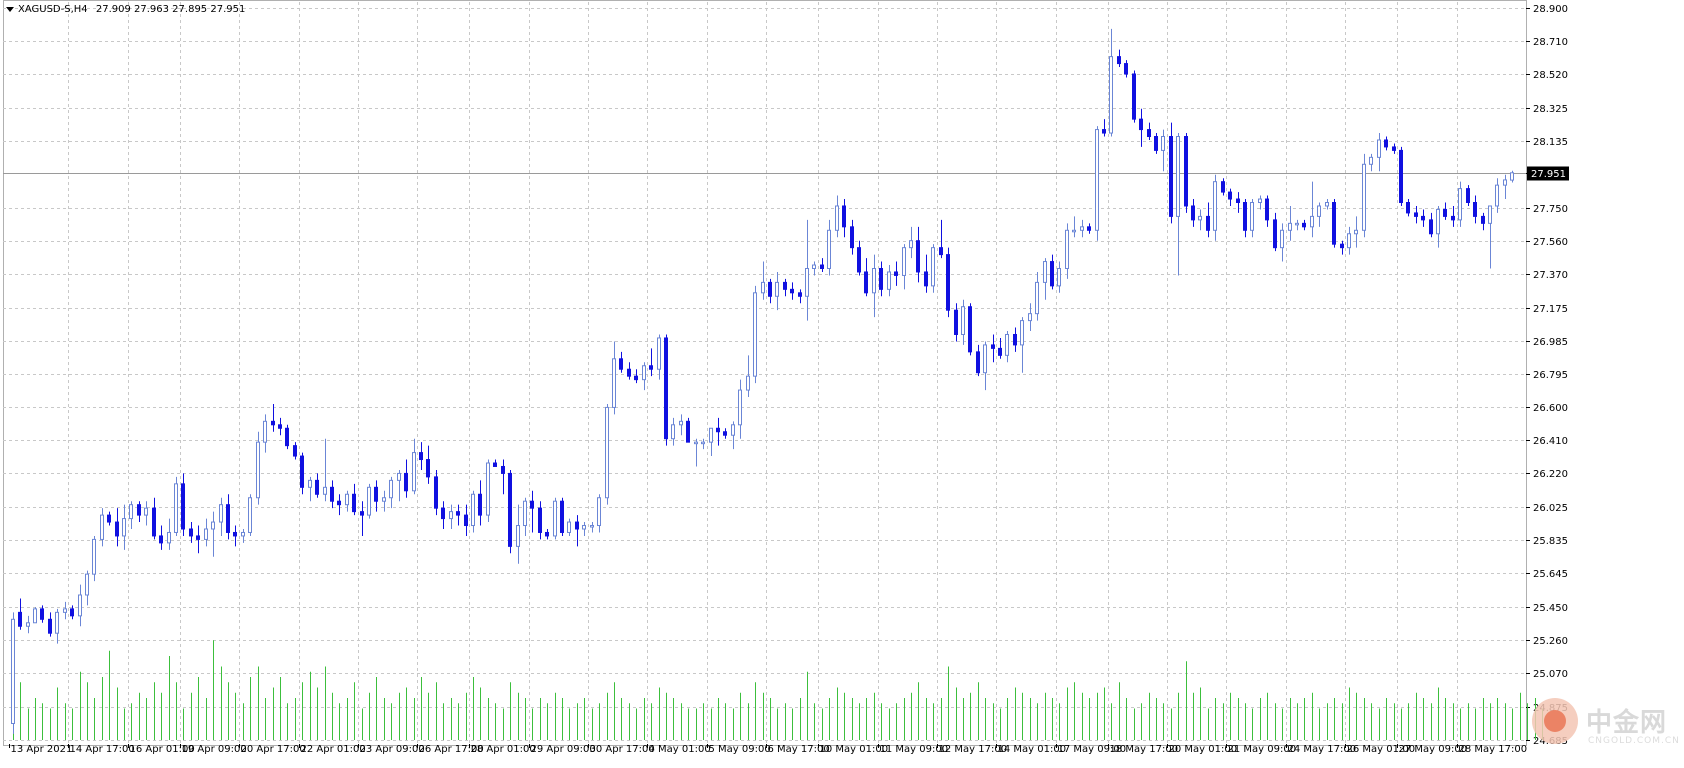 The height and width of the screenshot is (768, 1684). I want to click on dropdown-arrow-icon, so click(10, 9).